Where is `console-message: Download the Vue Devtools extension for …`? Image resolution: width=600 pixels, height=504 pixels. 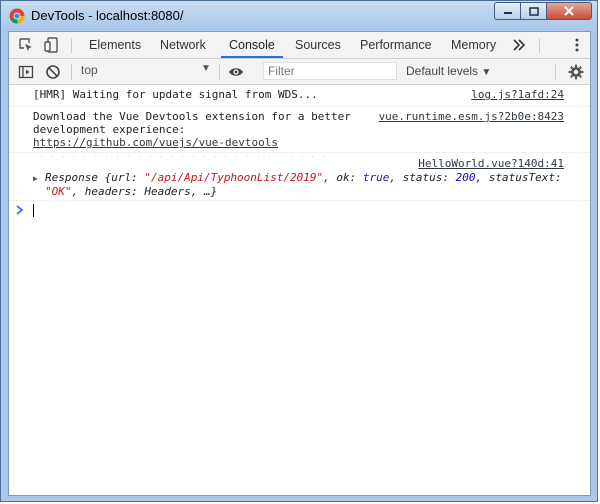 console-message: Download the Vue Devtools extension for … is located at coordinates (299, 130).